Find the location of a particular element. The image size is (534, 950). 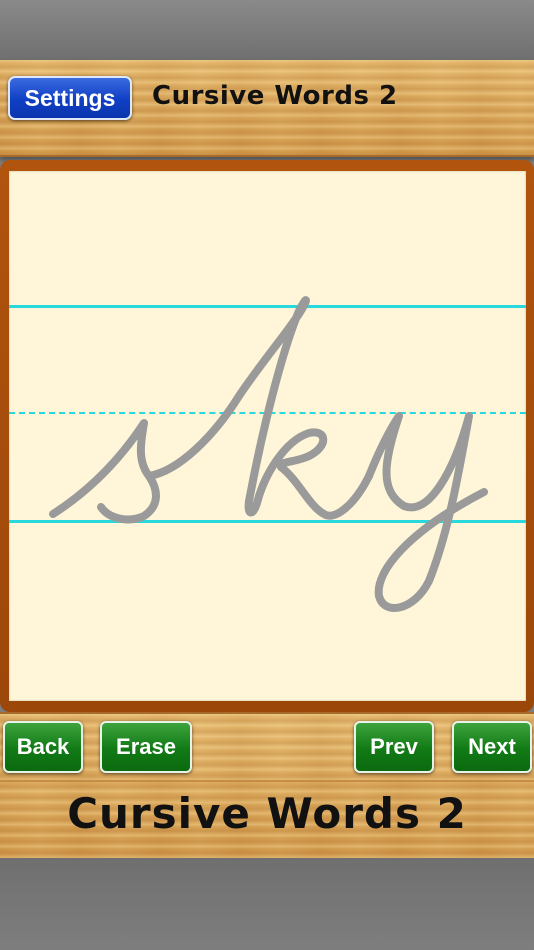

settings-button: Settings is located at coordinates (70, 98).